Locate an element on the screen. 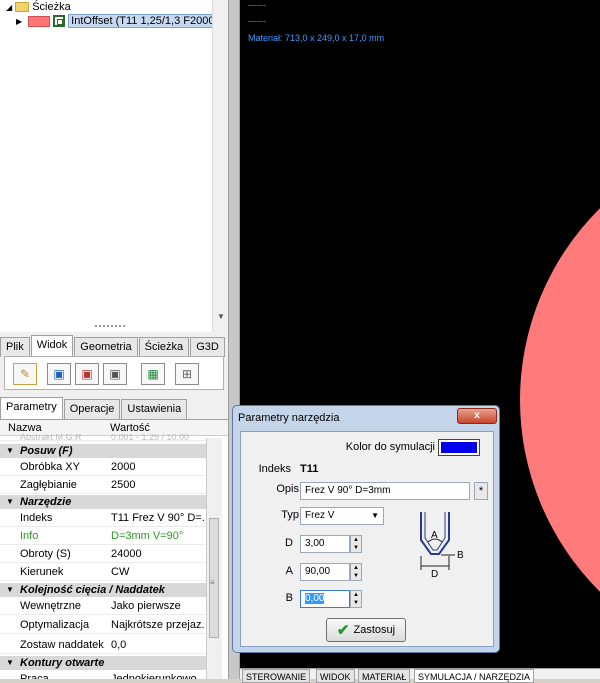  b-input: 0,00 is located at coordinates (325, 599).